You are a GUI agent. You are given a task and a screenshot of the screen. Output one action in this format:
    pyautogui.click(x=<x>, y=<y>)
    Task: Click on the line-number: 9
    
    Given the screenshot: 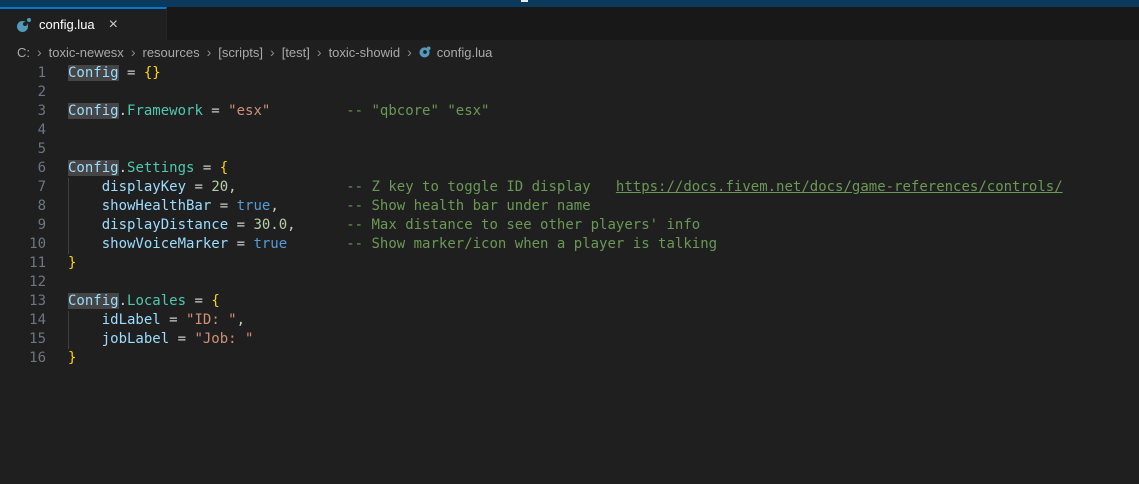 What is the action you would take?
    pyautogui.click(x=41, y=225)
    